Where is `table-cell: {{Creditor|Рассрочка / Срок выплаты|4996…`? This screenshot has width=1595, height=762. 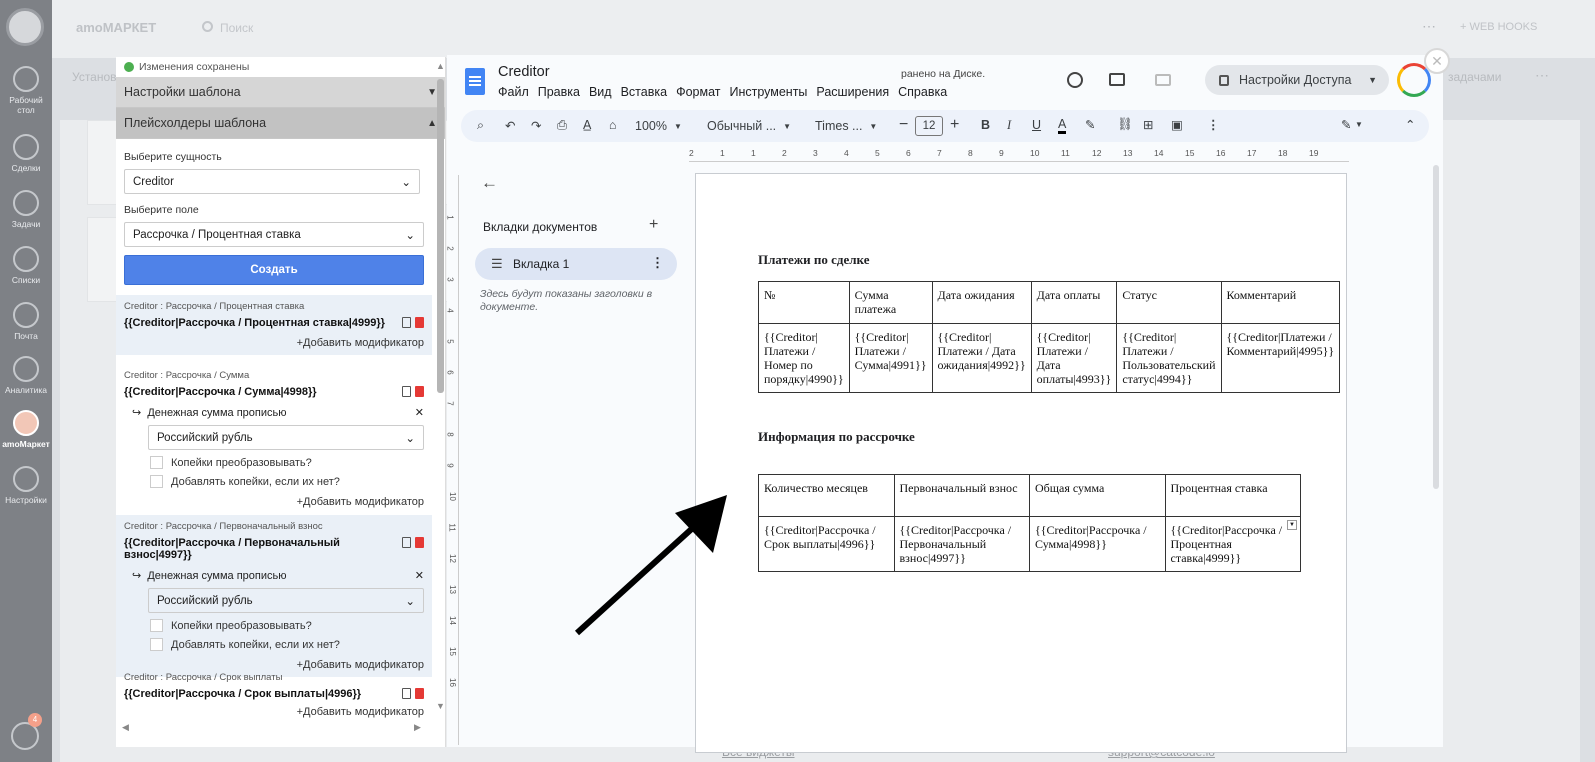 table-cell: {{Creditor|Рассрочка / Срок выплаты|4996… is located at coordinates (826, 544).